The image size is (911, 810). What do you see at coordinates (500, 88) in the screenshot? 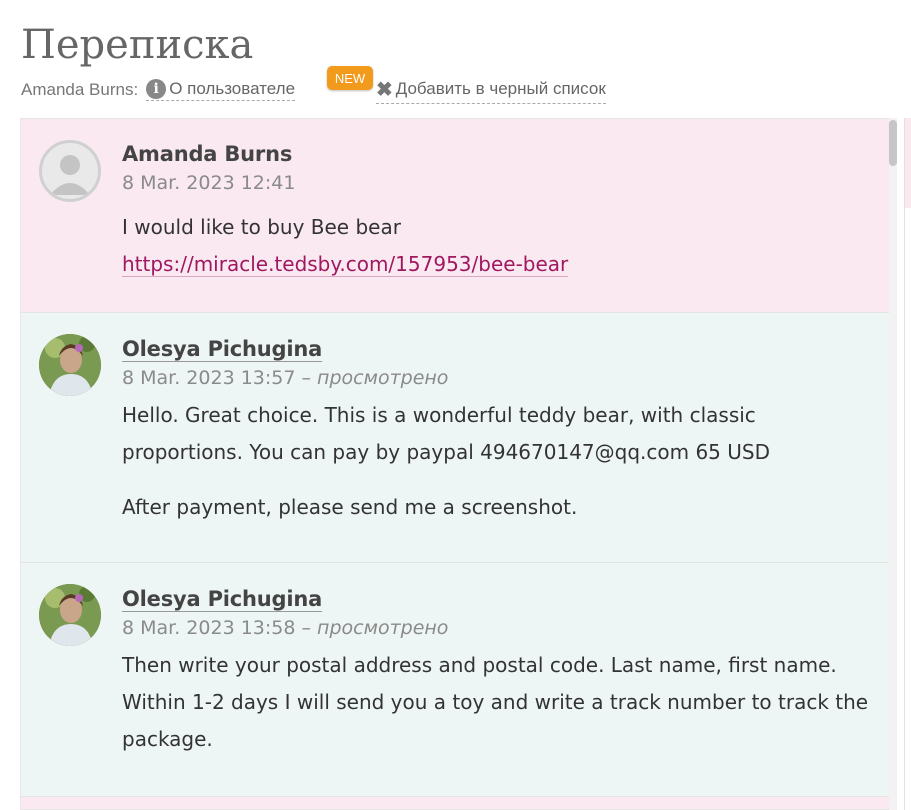
I see `blacklist-label: Добавить в черный список` at bounding box center [500, 88].